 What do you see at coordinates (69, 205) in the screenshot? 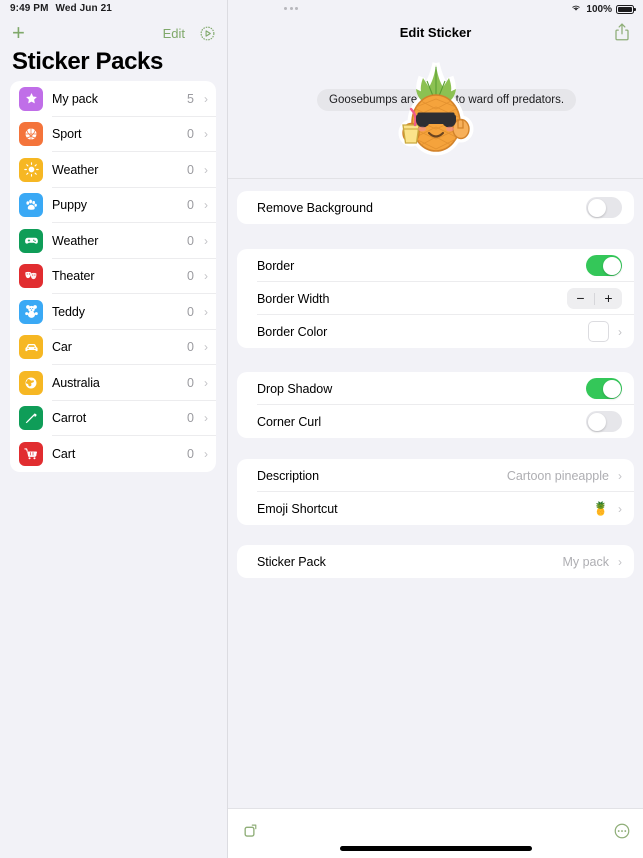
I see `list-item-label: Puppy` at bounding box center [69, 205].